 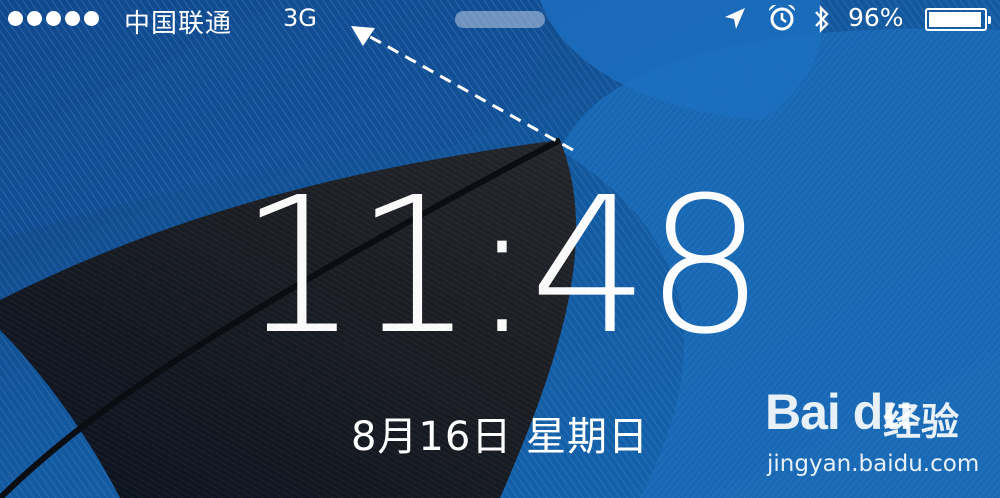 What do you see at coordinates (880, 437) in the screenshot?
I see `baidu-jingyan-watermark: Bai du 经验 jingyan.baidu.com` at bounding box center [880, 437].